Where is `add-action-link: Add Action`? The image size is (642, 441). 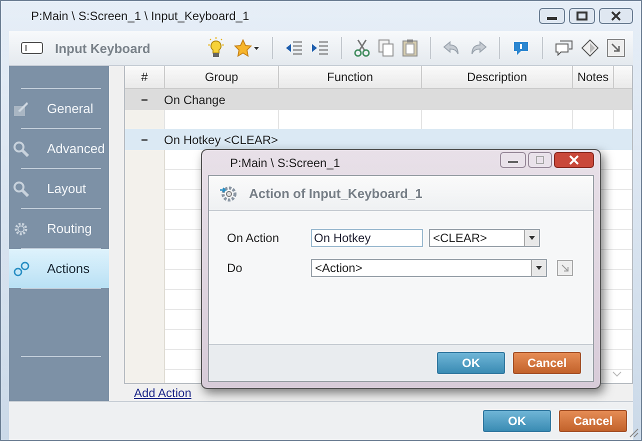 add-action-link: Add Action is located at coordinates (163, 393).